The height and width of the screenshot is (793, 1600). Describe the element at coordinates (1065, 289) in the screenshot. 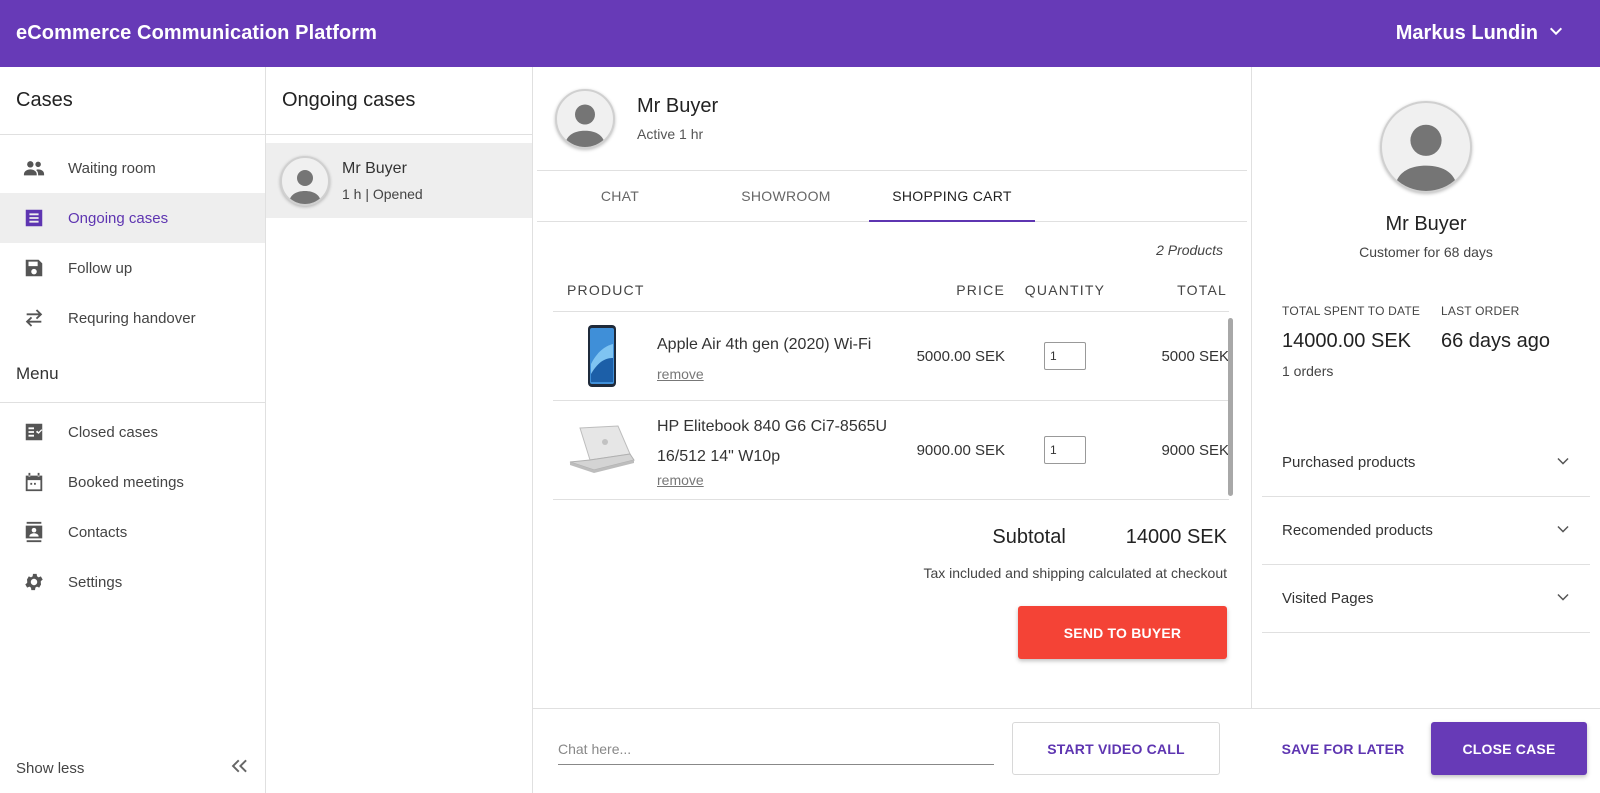

I see `column-header-quantity: QUANTITY` at that location.